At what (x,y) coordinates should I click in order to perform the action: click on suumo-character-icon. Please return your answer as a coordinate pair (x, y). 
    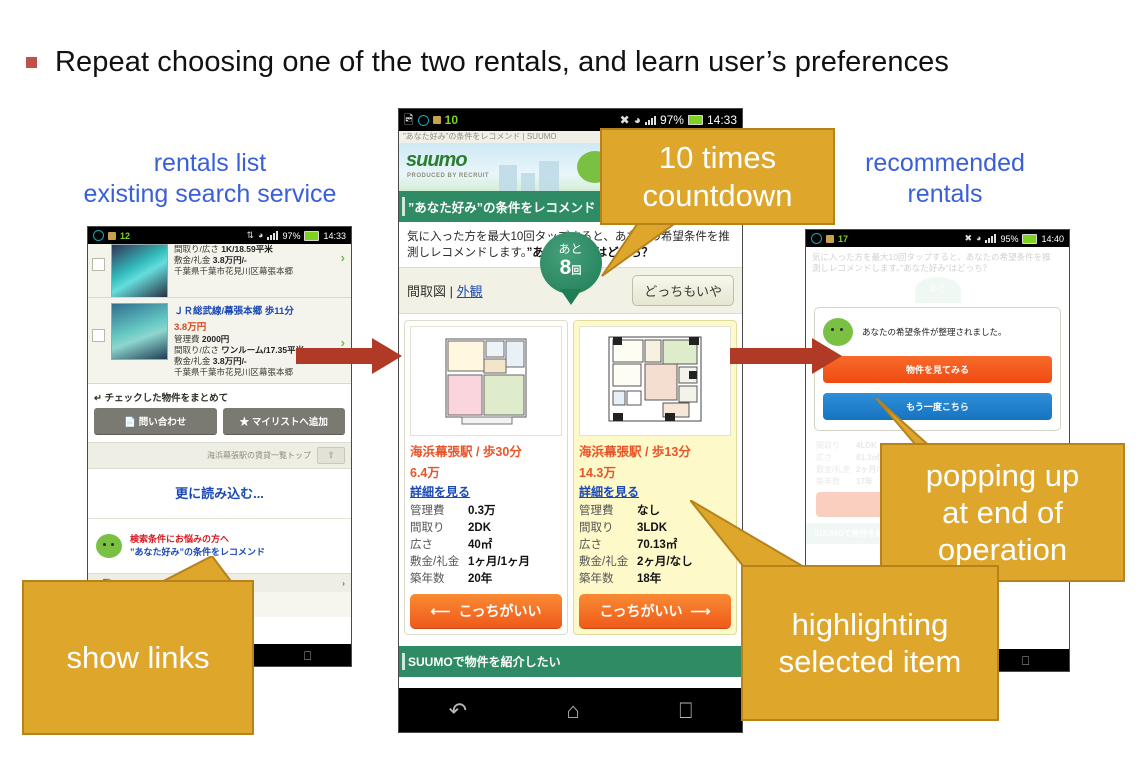
    Looking at the image, I should click on (109, 545).